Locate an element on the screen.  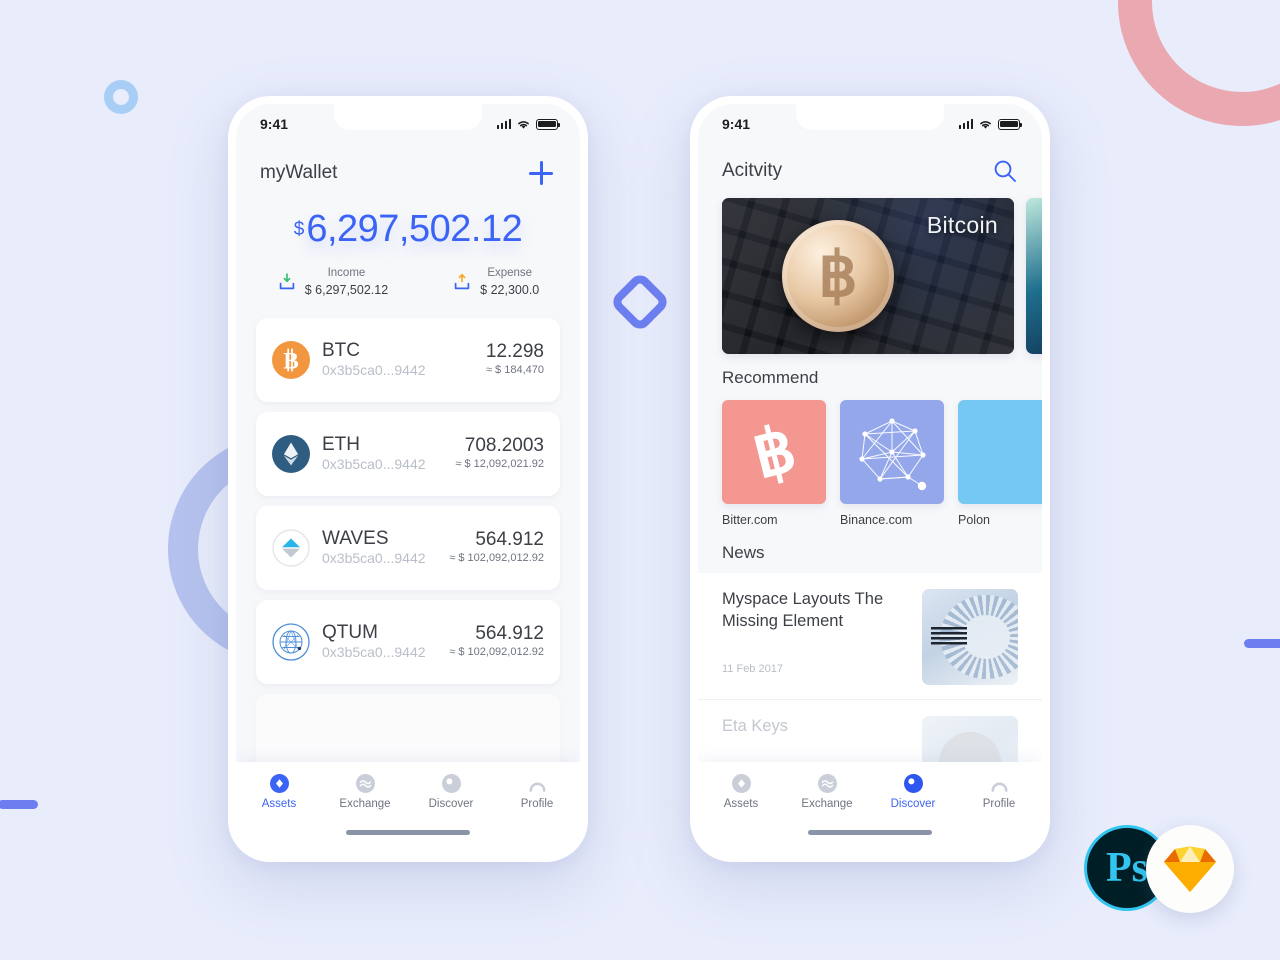
sketch-logo is located at coordinates (1190, 869).